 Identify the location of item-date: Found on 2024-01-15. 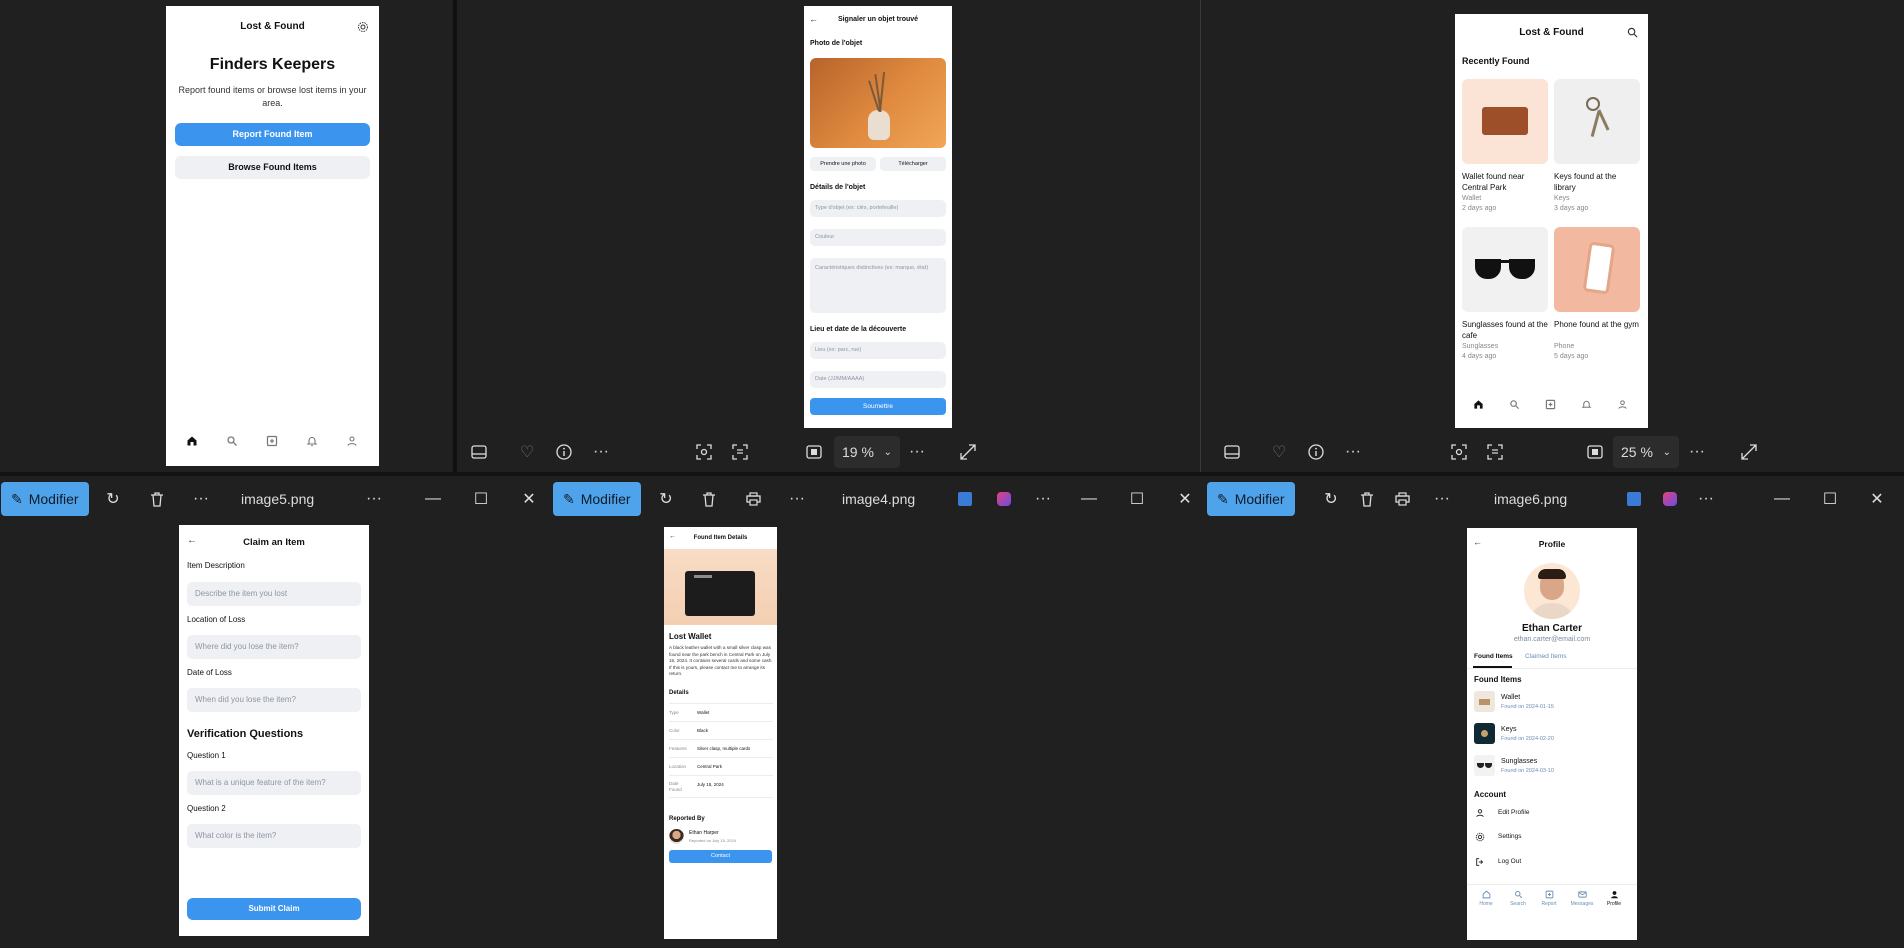
(1527, 707).